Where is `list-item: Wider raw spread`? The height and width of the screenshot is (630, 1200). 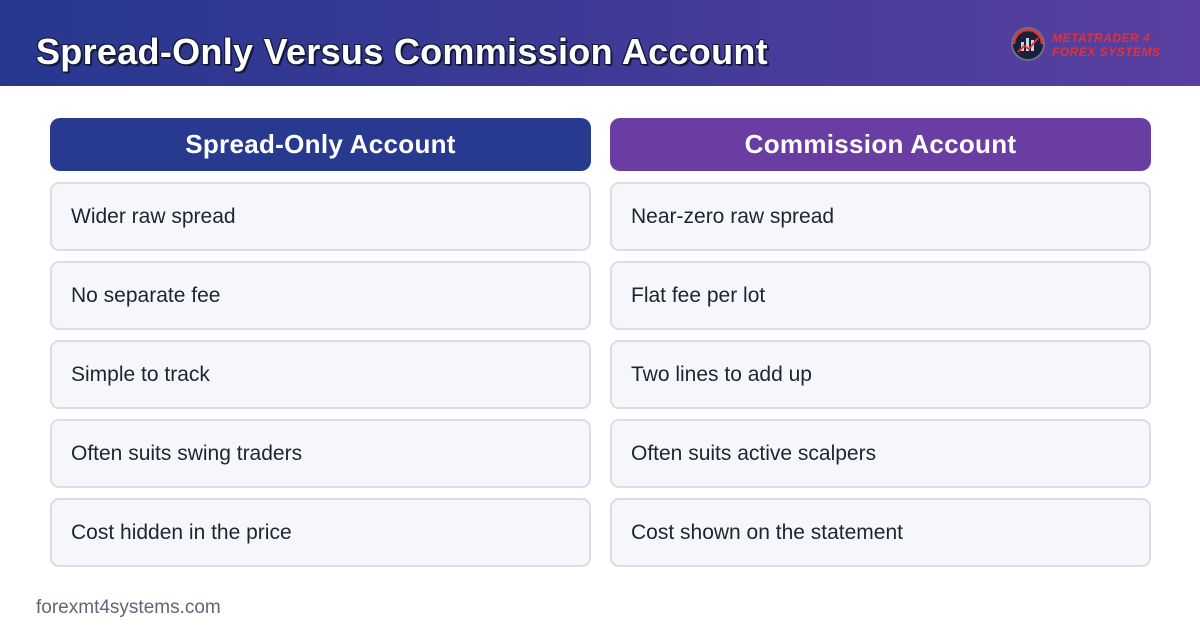 list-item: Wider raw spread is located at coordinates (320, 216).